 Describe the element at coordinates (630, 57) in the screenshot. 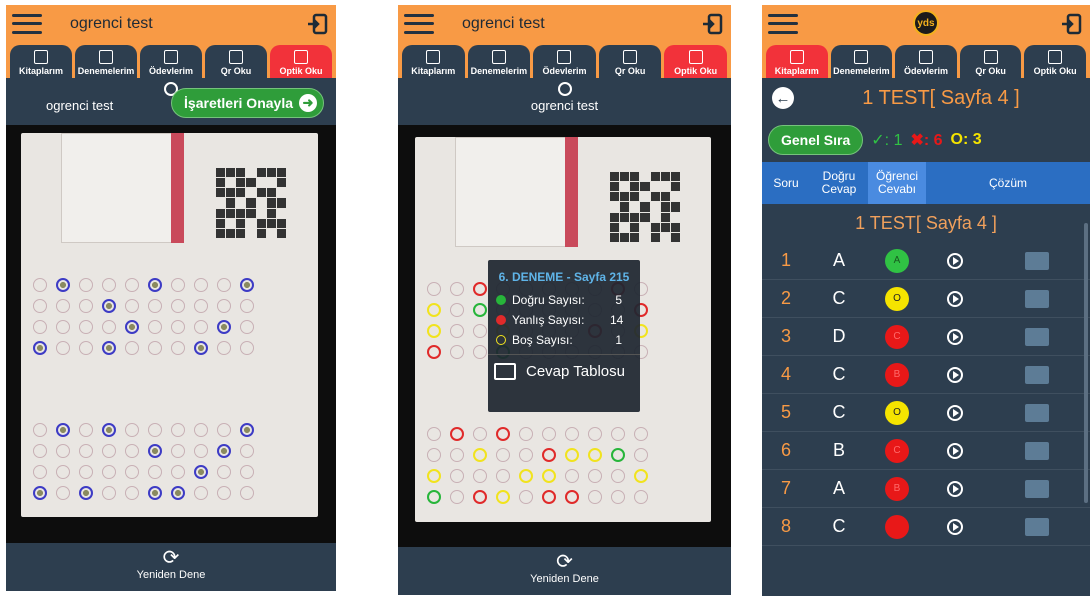

I see `qr-icon` at that location.